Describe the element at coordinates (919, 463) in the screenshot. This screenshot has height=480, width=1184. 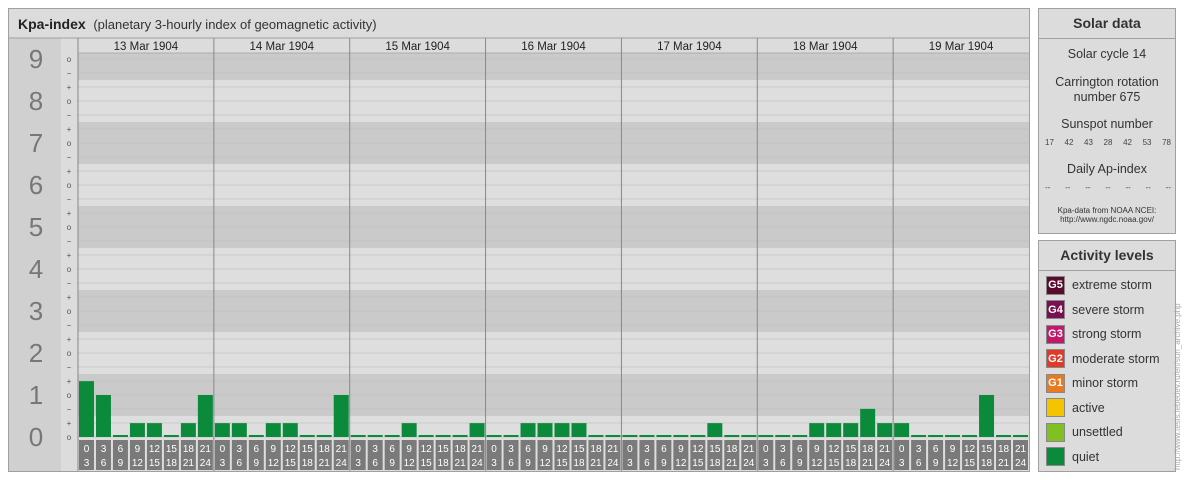
I see `interval-end-label: 6` at that location.